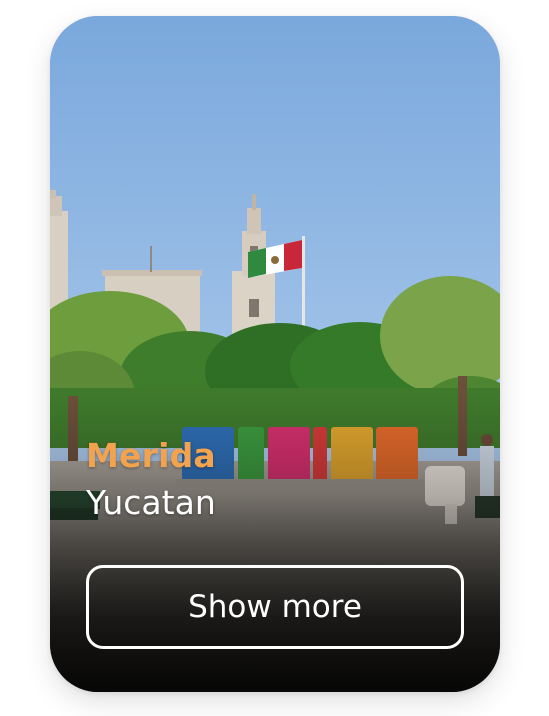 The width and height of the screenshot is (549, 716). What do you see at coordinates (275, 607) in the screenshot?
I see `show-more-button: Show more` at bounding box center [275, 607].